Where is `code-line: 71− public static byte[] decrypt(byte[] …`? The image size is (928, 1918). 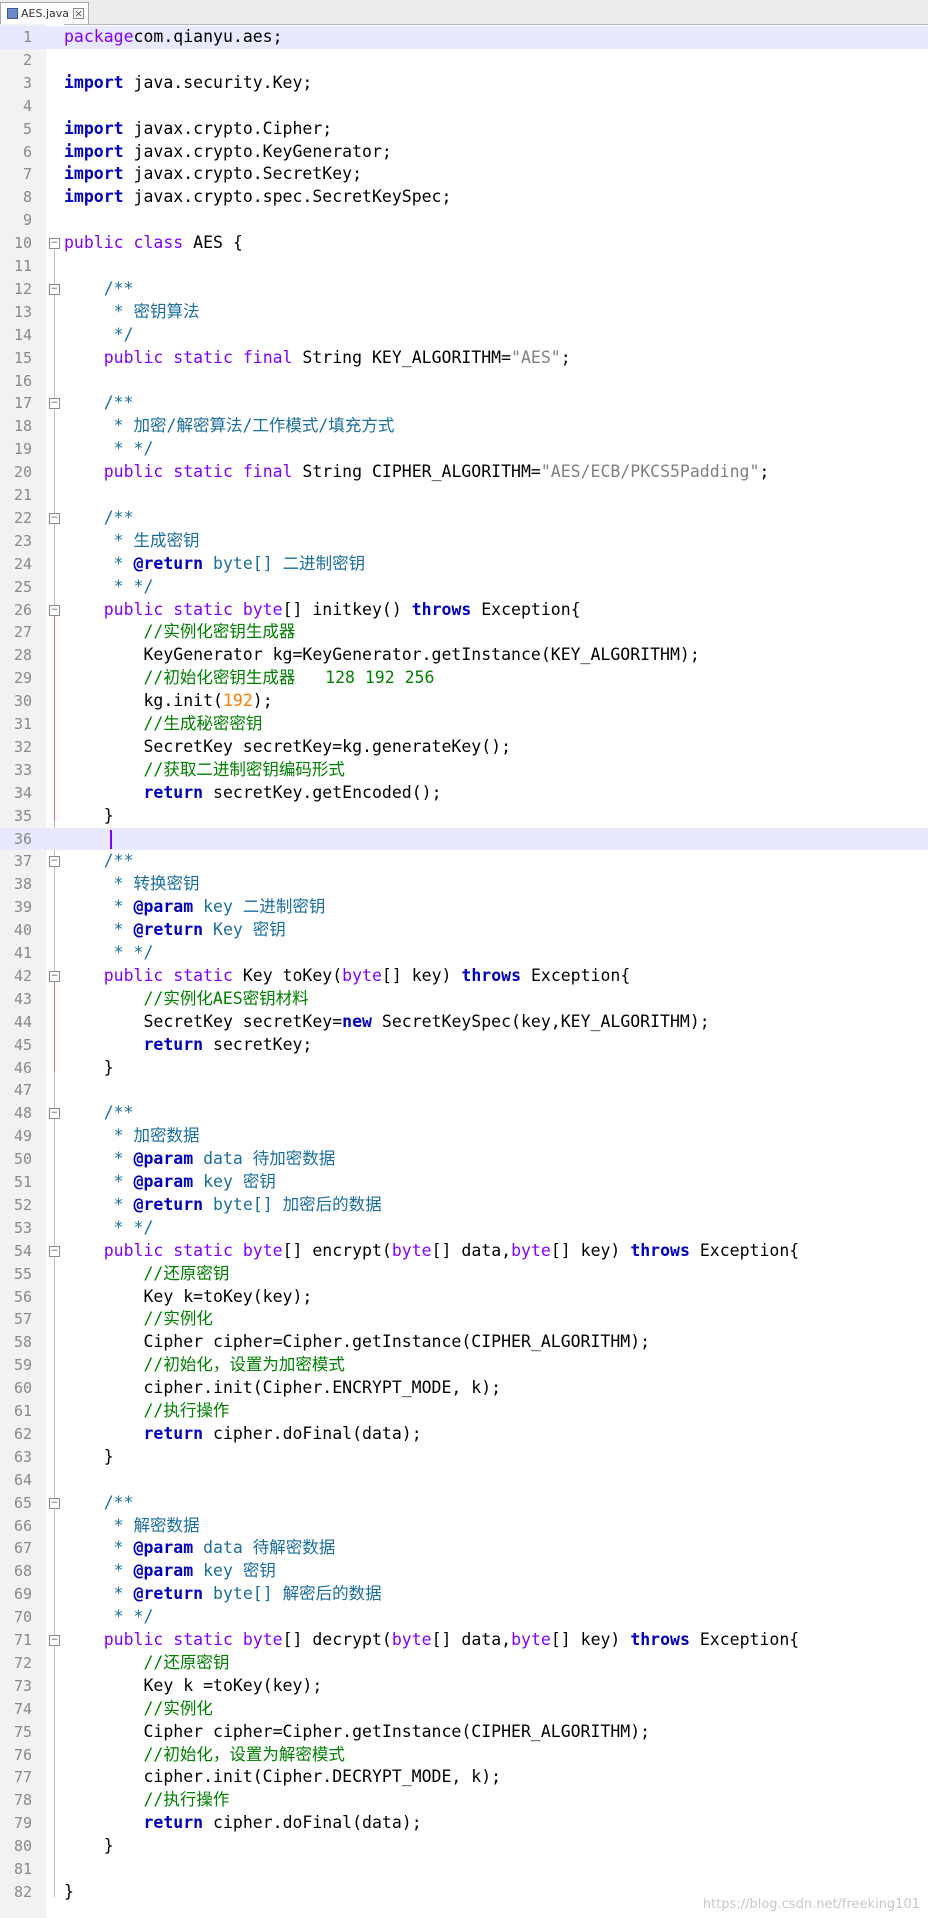
code-line: 71− public static byte[] decrypt(byte[] … is located at coordinates (464, 1640).